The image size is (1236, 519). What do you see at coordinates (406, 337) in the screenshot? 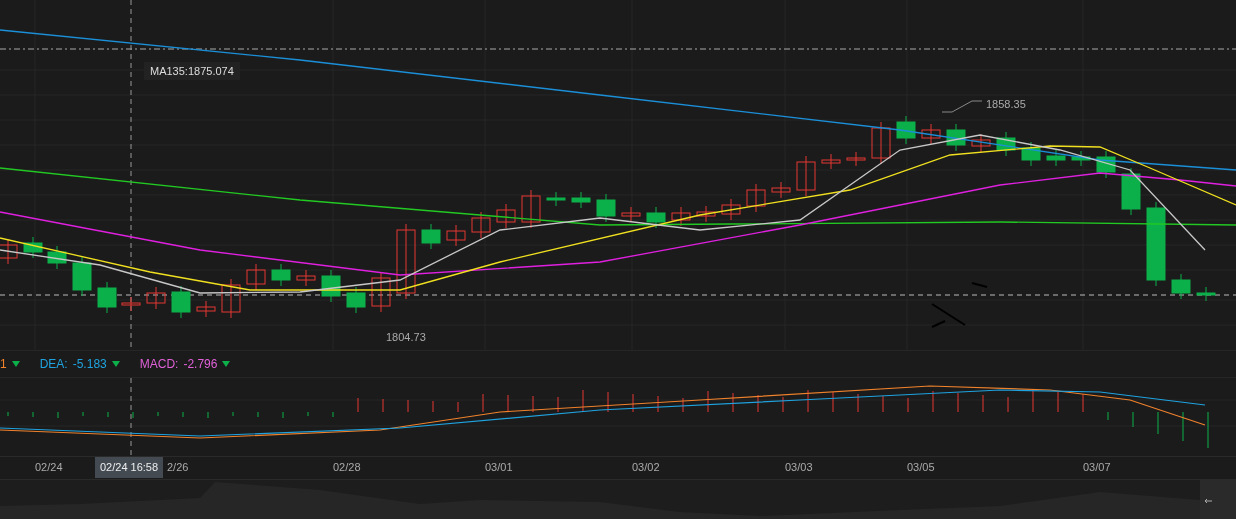
I see `low-price-label: 1804.73` at bounding box center [406, 337].